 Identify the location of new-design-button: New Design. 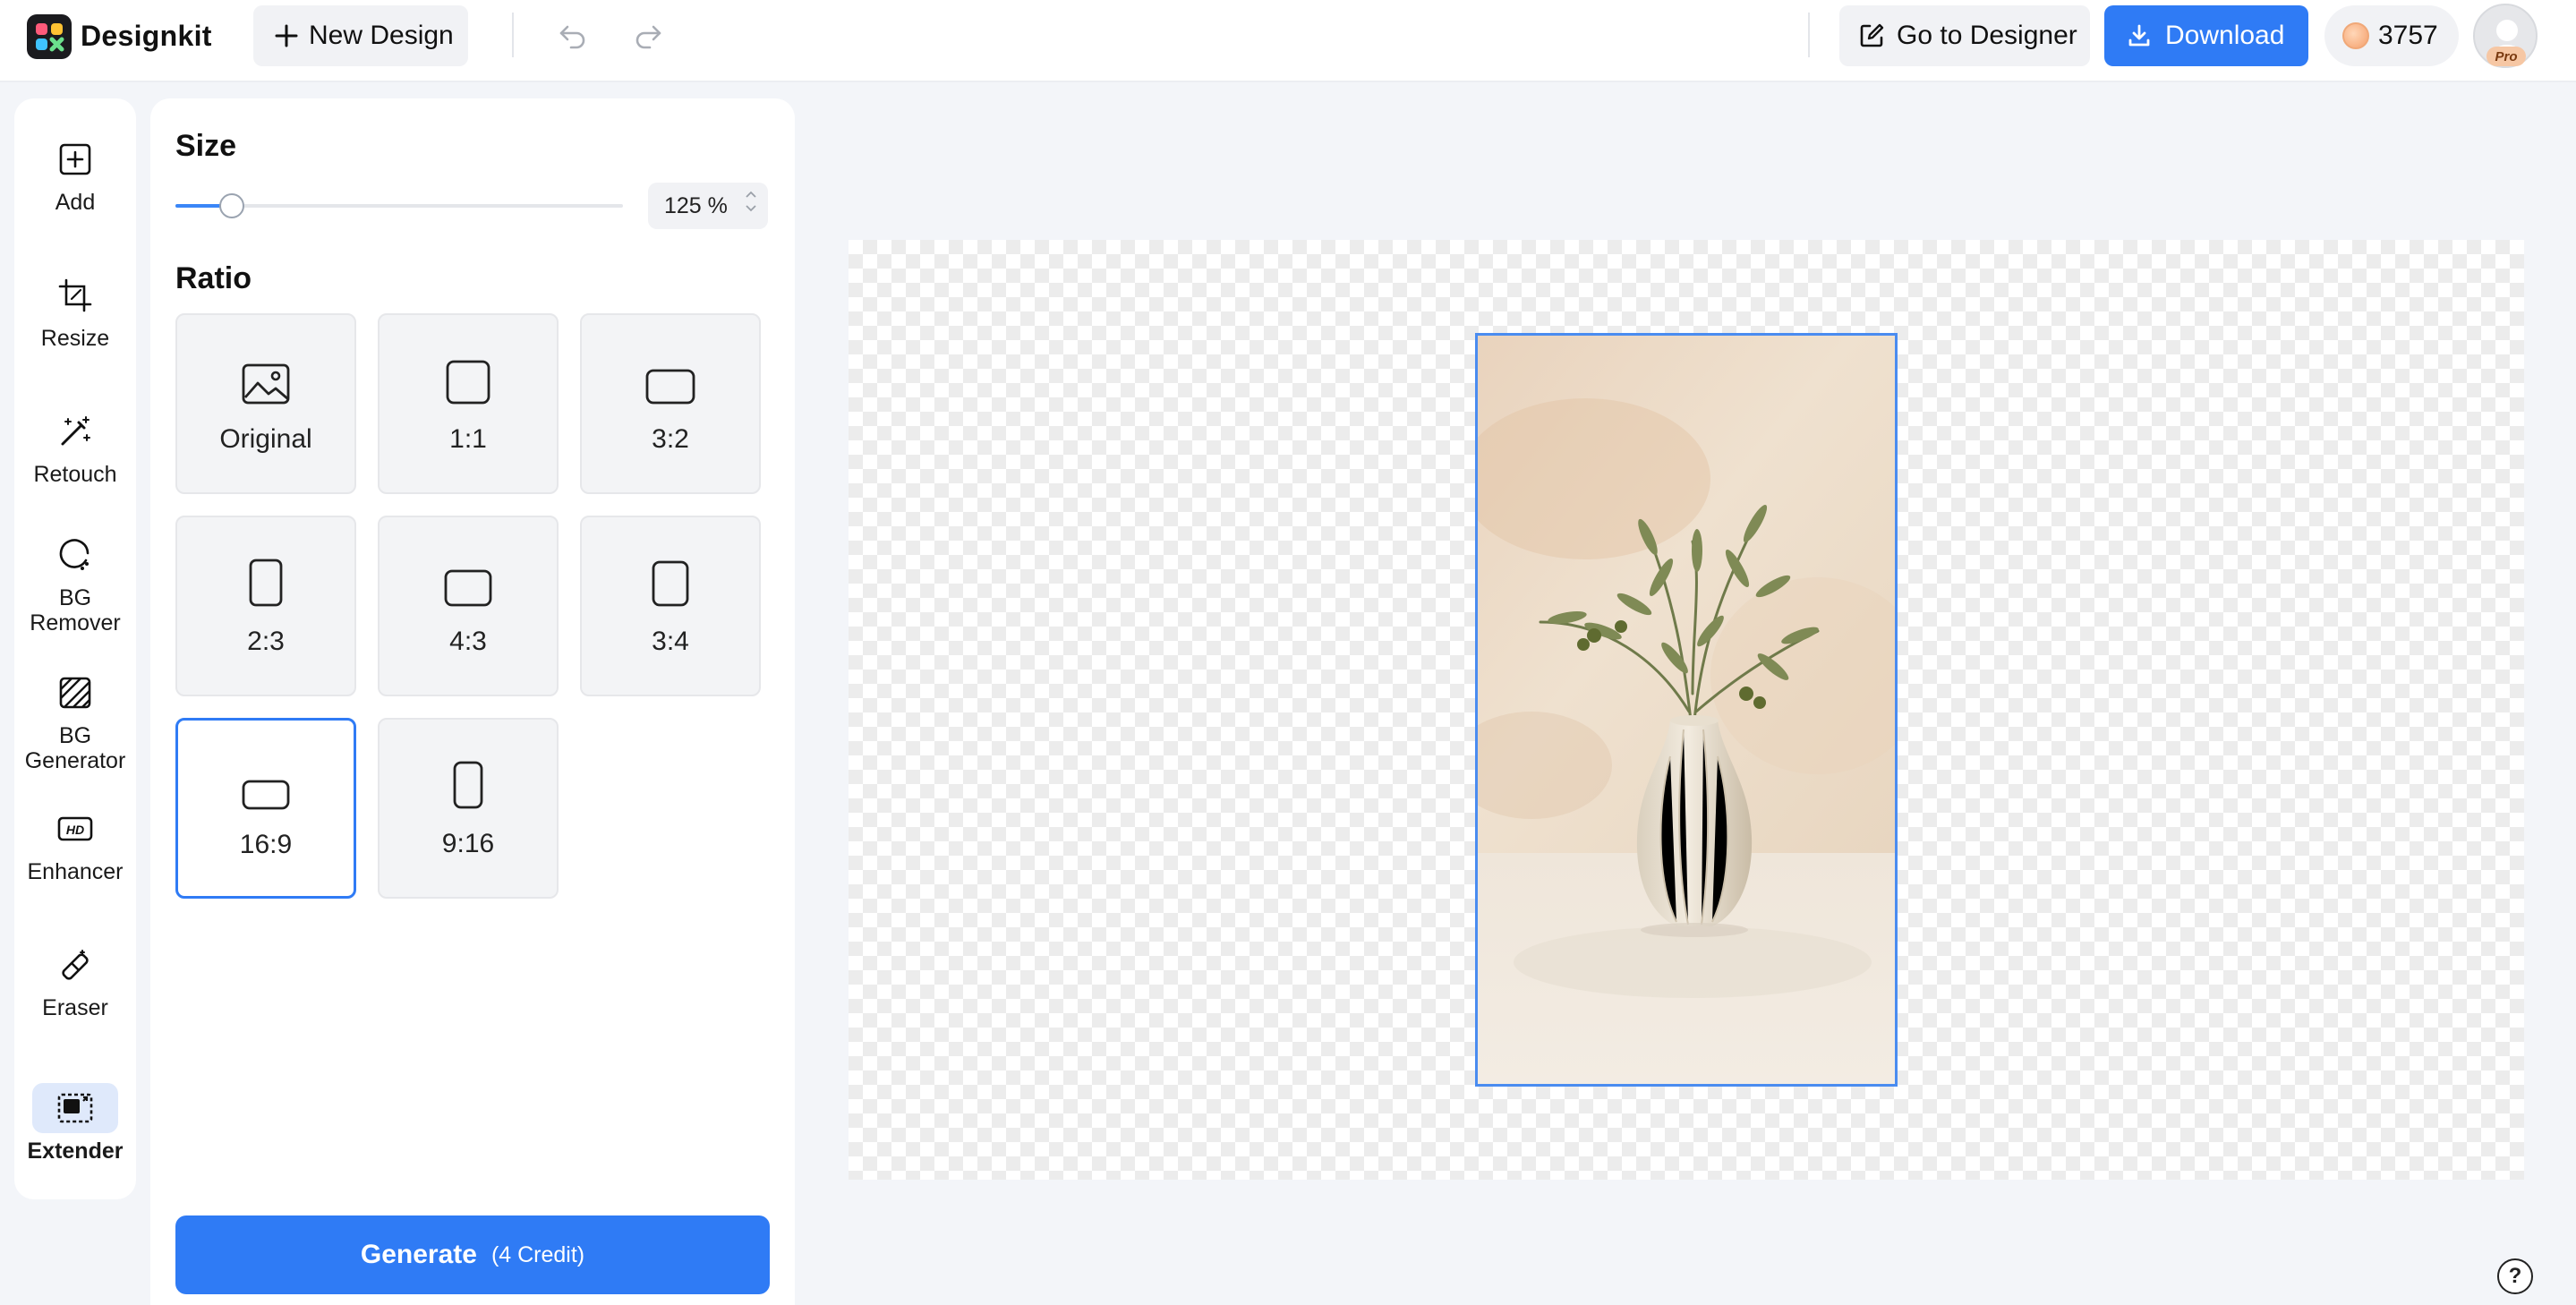
(360, 35).